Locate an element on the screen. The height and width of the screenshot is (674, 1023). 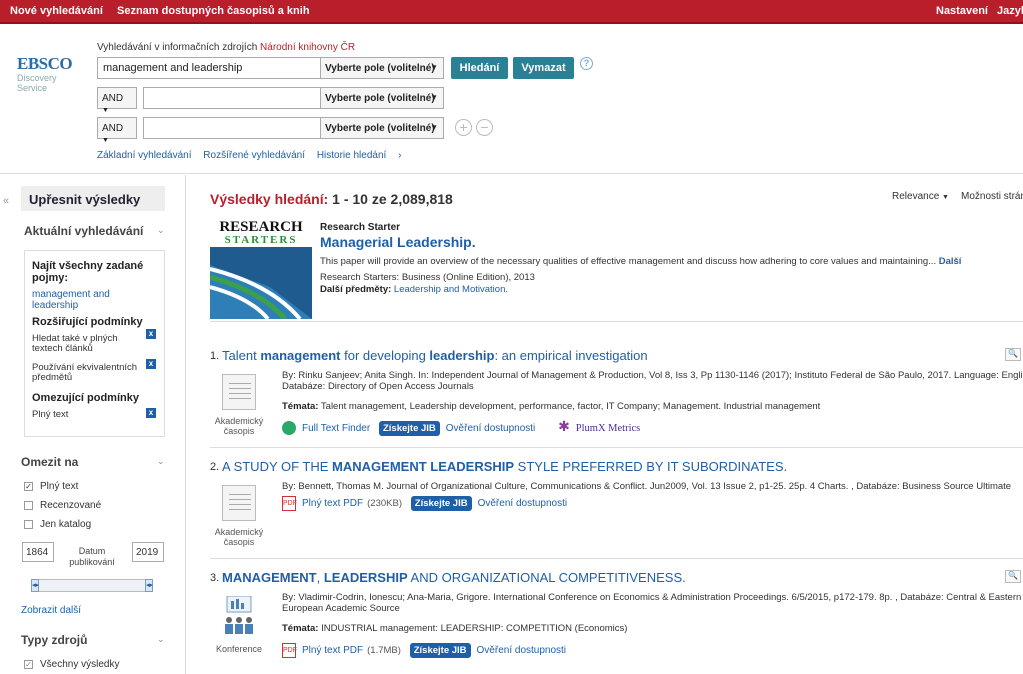
sort-relevance-dropdown: Relevance ▼ is located at coordinates (920, 196).